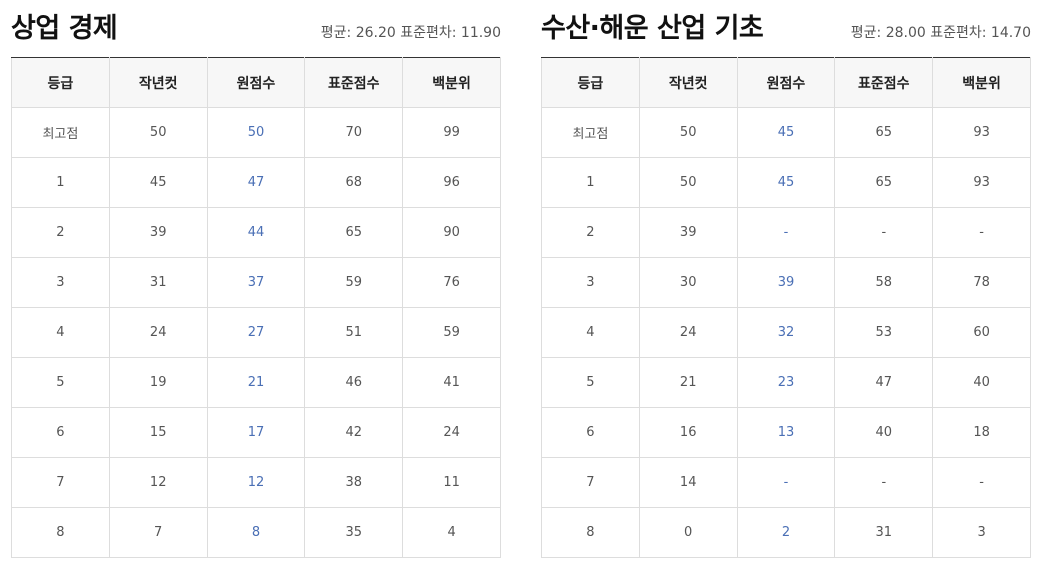  Describe the element at coordinates (884, 332) in the screenshot. I see `cell-standard-score: 53` at that location.